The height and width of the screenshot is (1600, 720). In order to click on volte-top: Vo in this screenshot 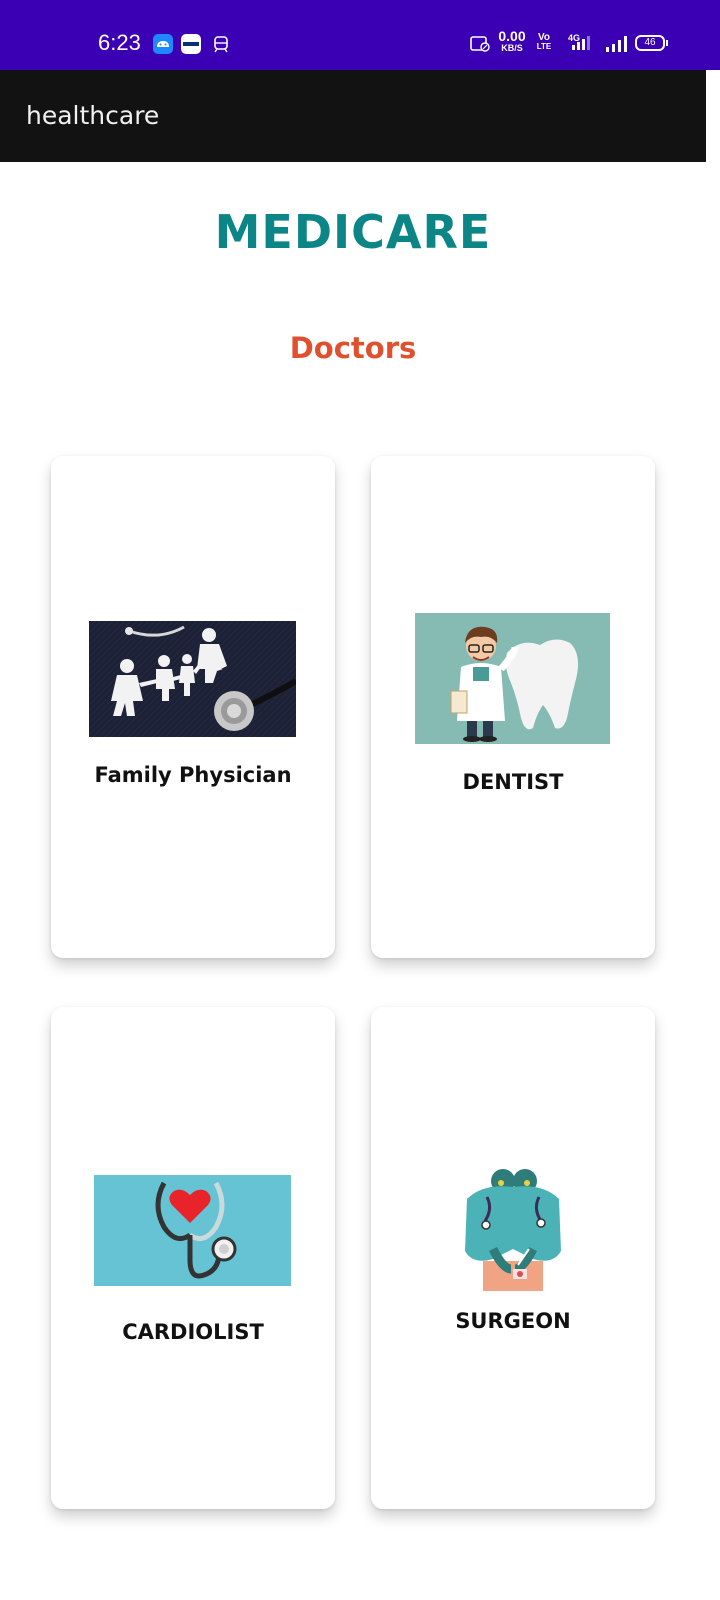, I will do `click(544, 37)`.